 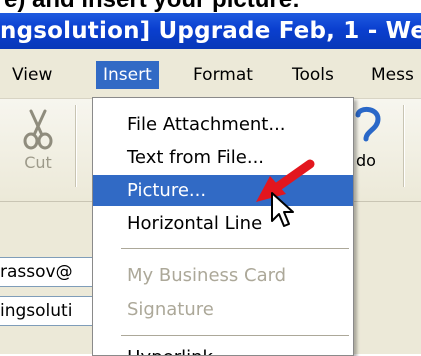 I want to click on scissors-icon, so click(x=38, y=129).